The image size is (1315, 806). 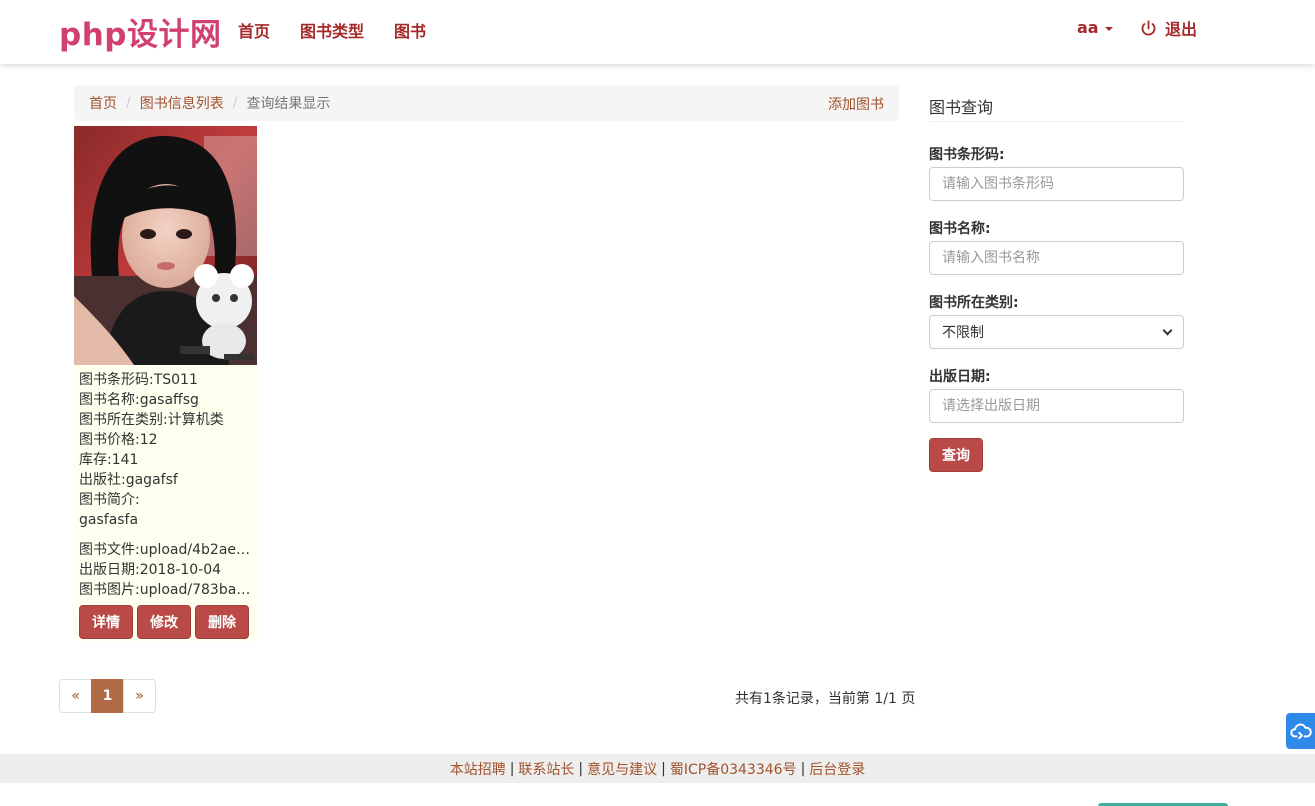 I want to click on name-label: 图书名称:, so click(x=960, y=229).